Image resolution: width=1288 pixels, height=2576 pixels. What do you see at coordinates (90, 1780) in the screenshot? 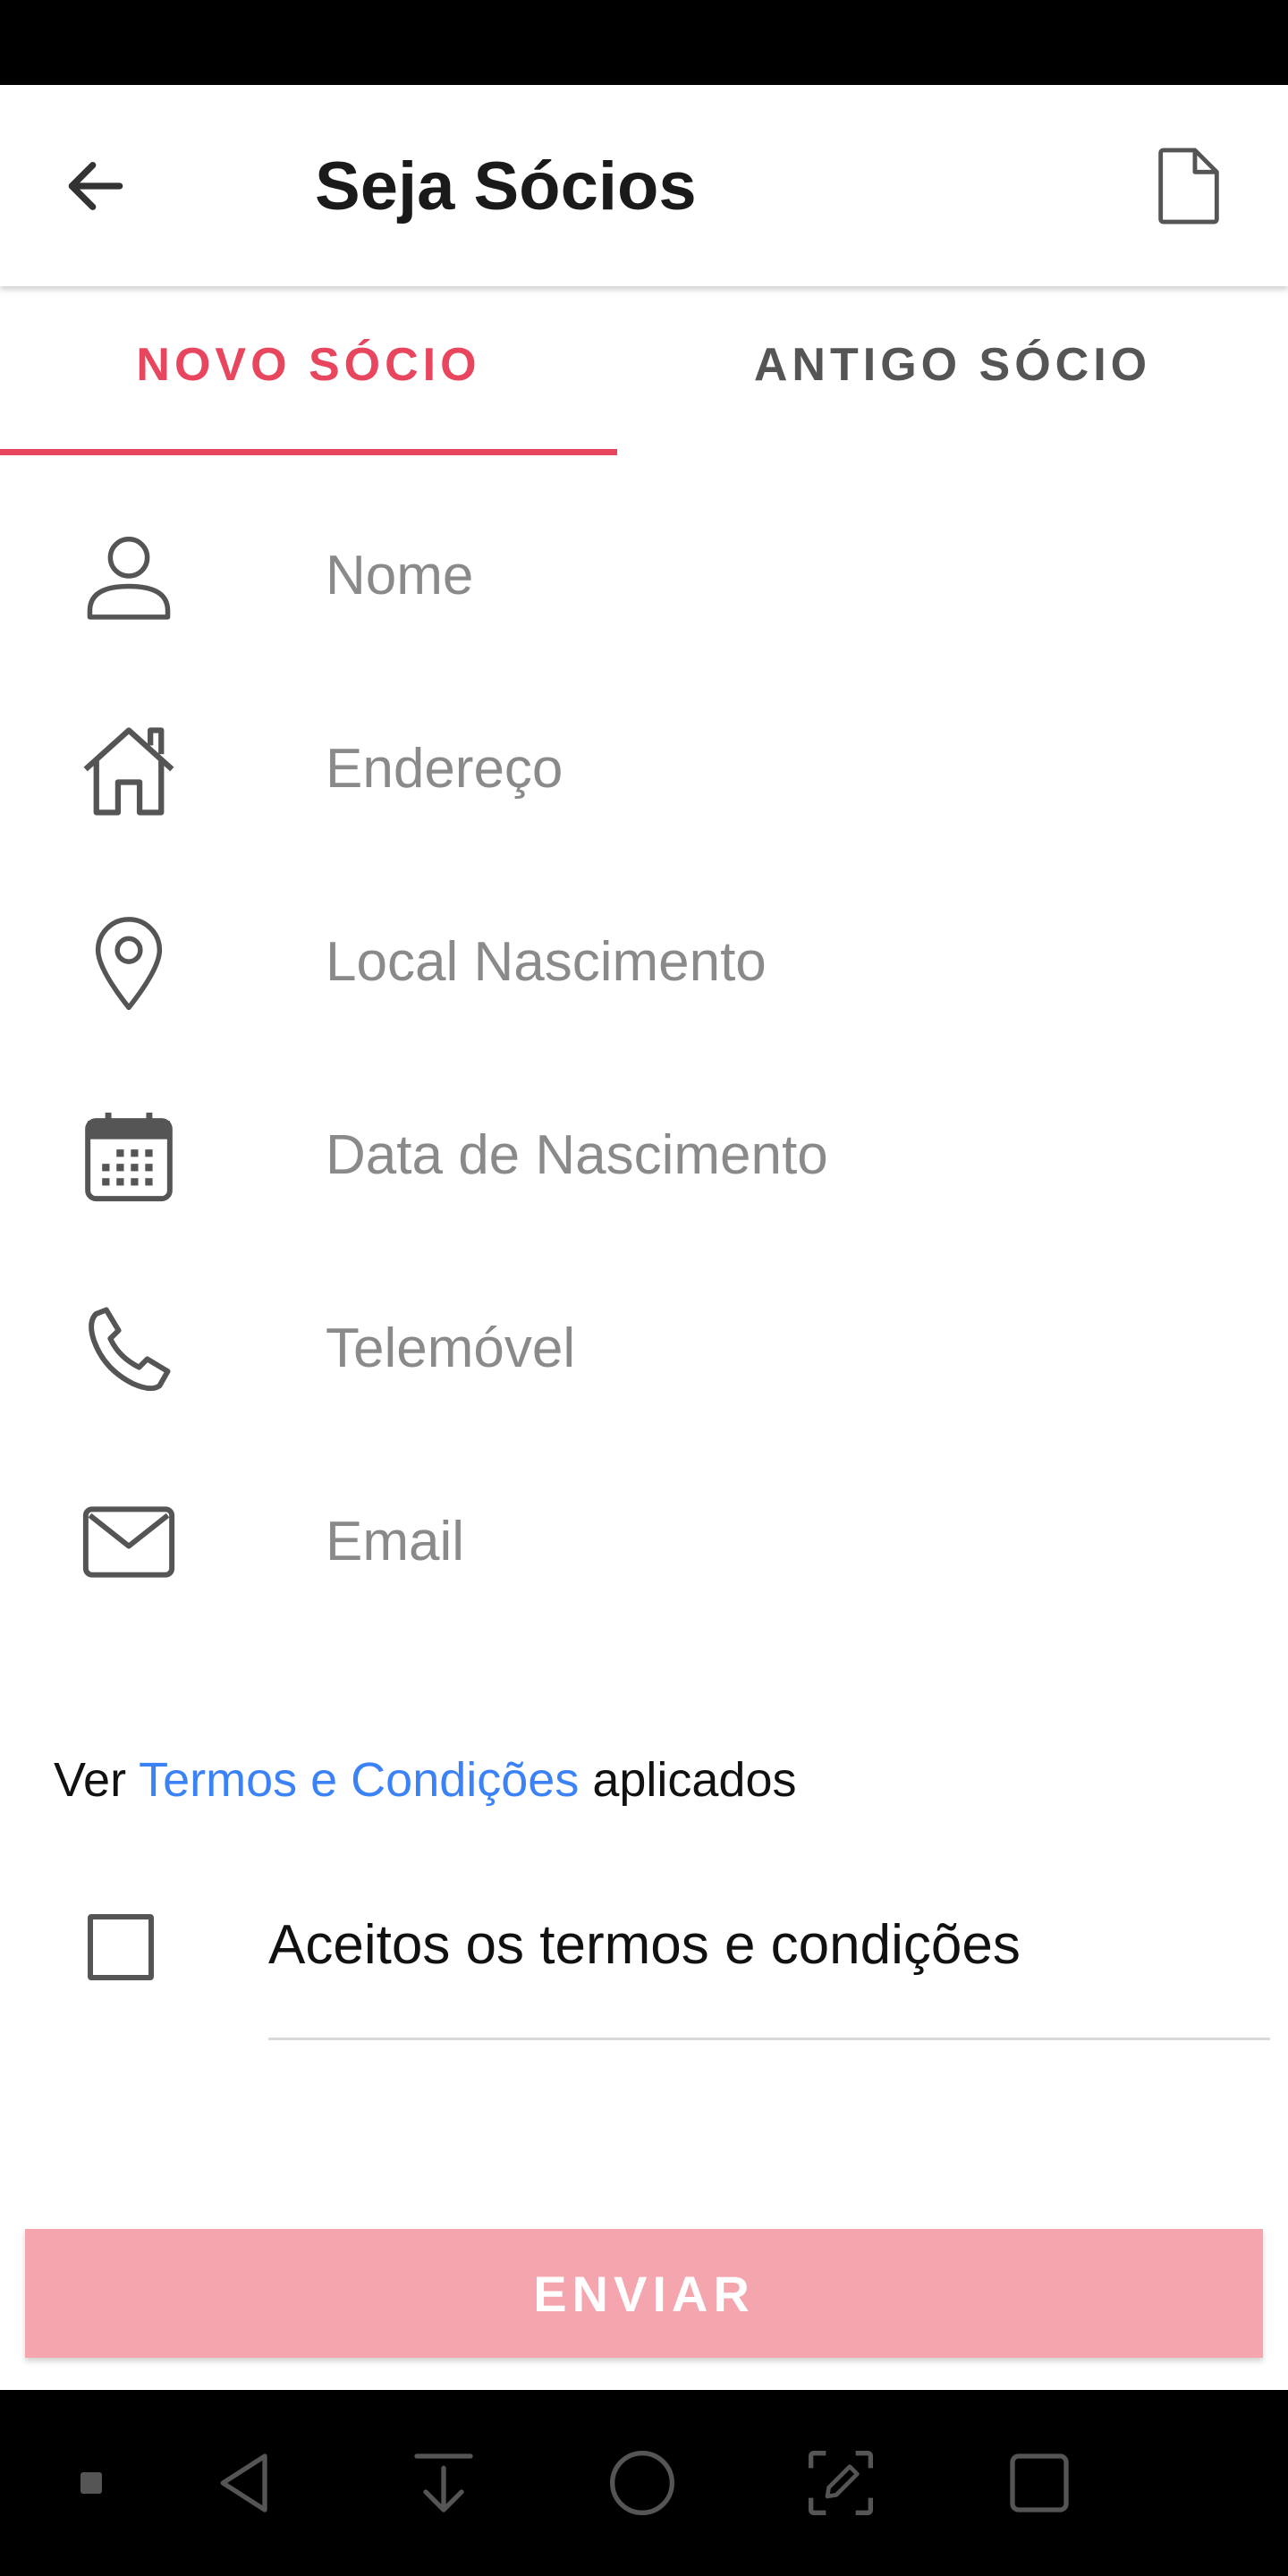
I see `terms-prefix: Ver` at bounding box center [90, 1780].